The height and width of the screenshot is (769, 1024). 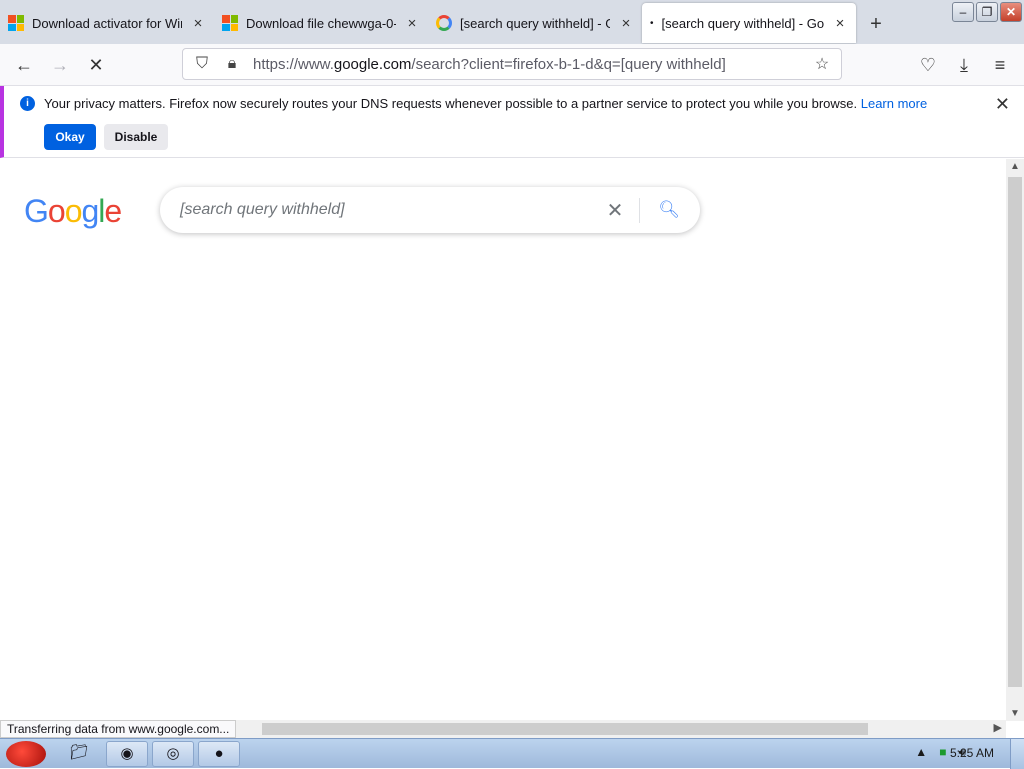 What do you see at coordinates (742, 23) in the screenshot?
I see `tab-title: [search query withheld] - Google Se` at bounding box center [742, 23].